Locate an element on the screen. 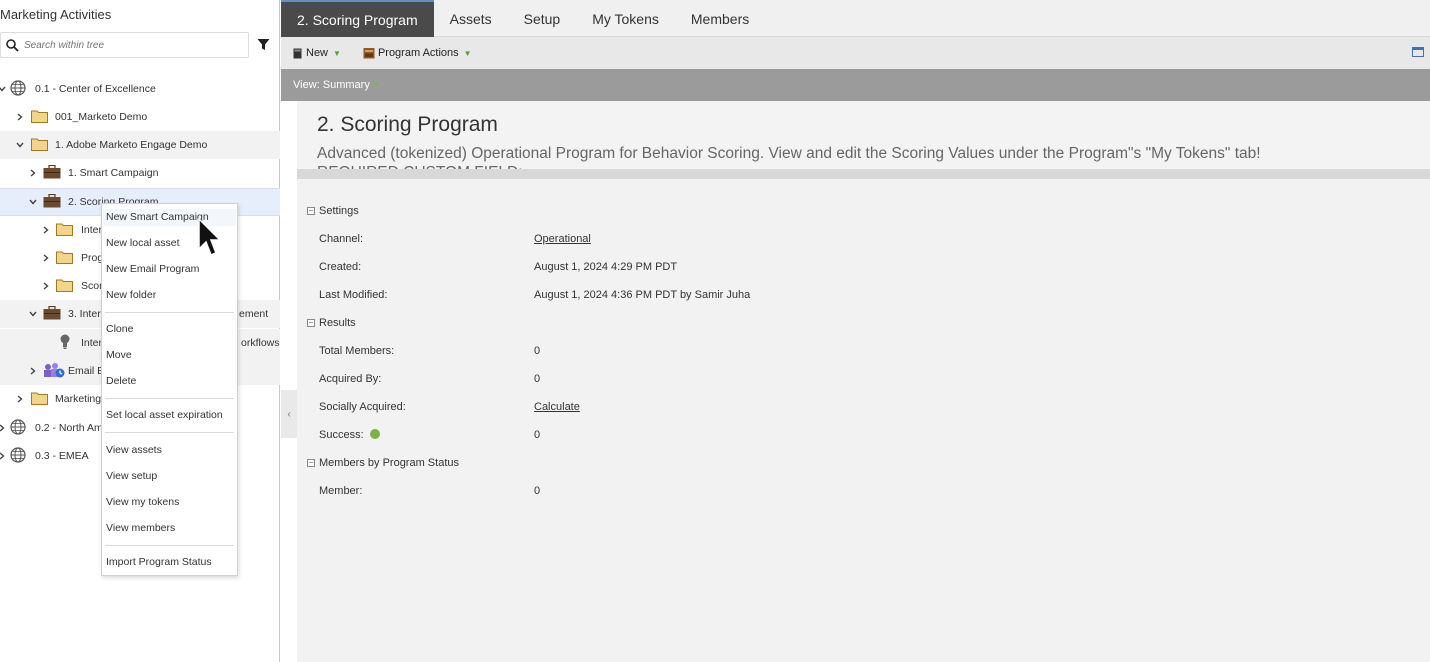 The height and width of the screenshot is (662, 1430). menu-item-move: Move is located at coordinates (119, 355).